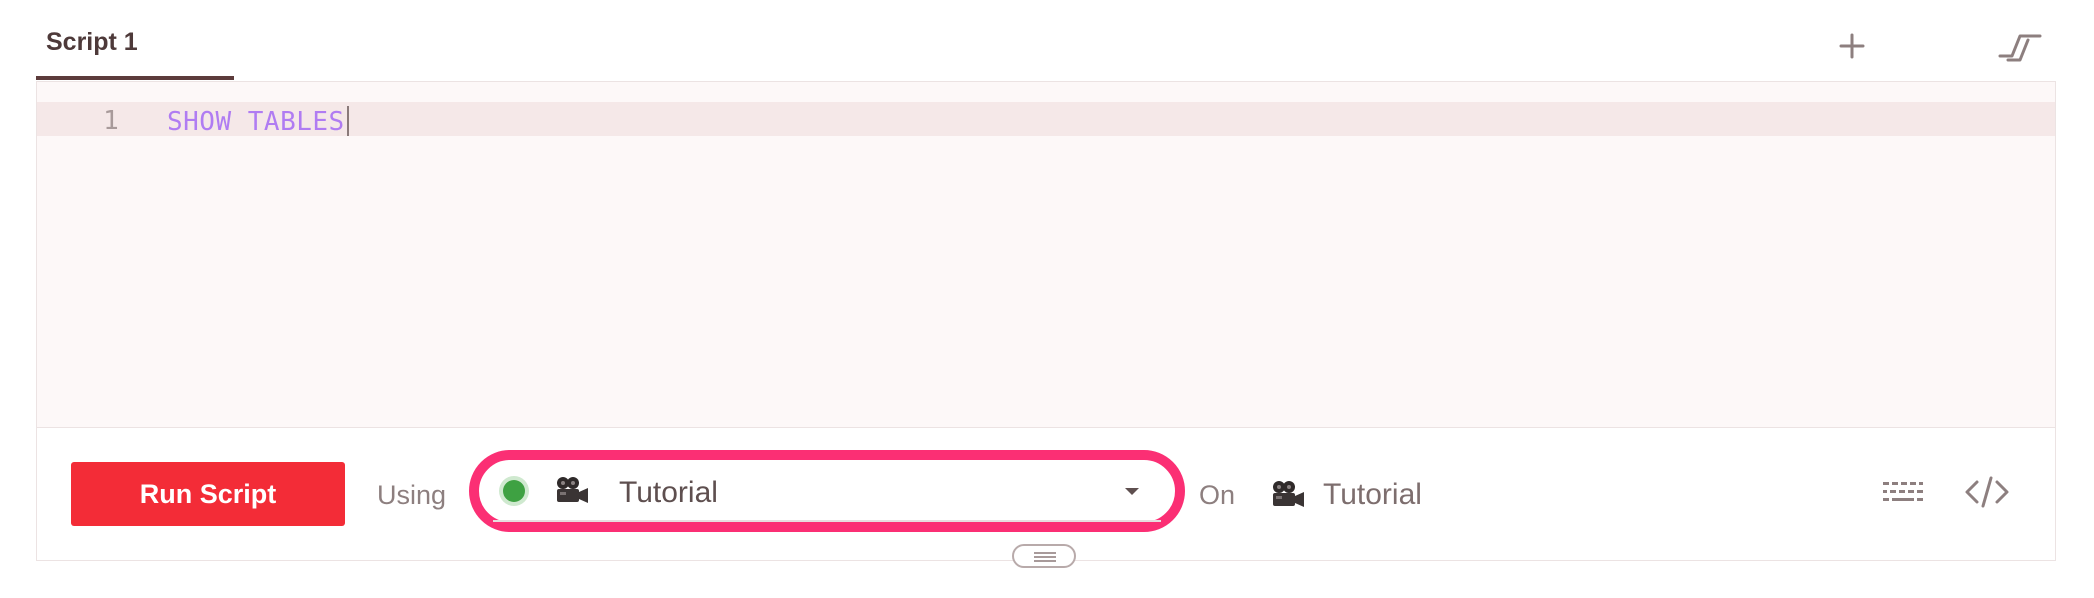  Describe the element at coordinates (111, 121) in the screenshot. I see `line-number: 1` at that location.